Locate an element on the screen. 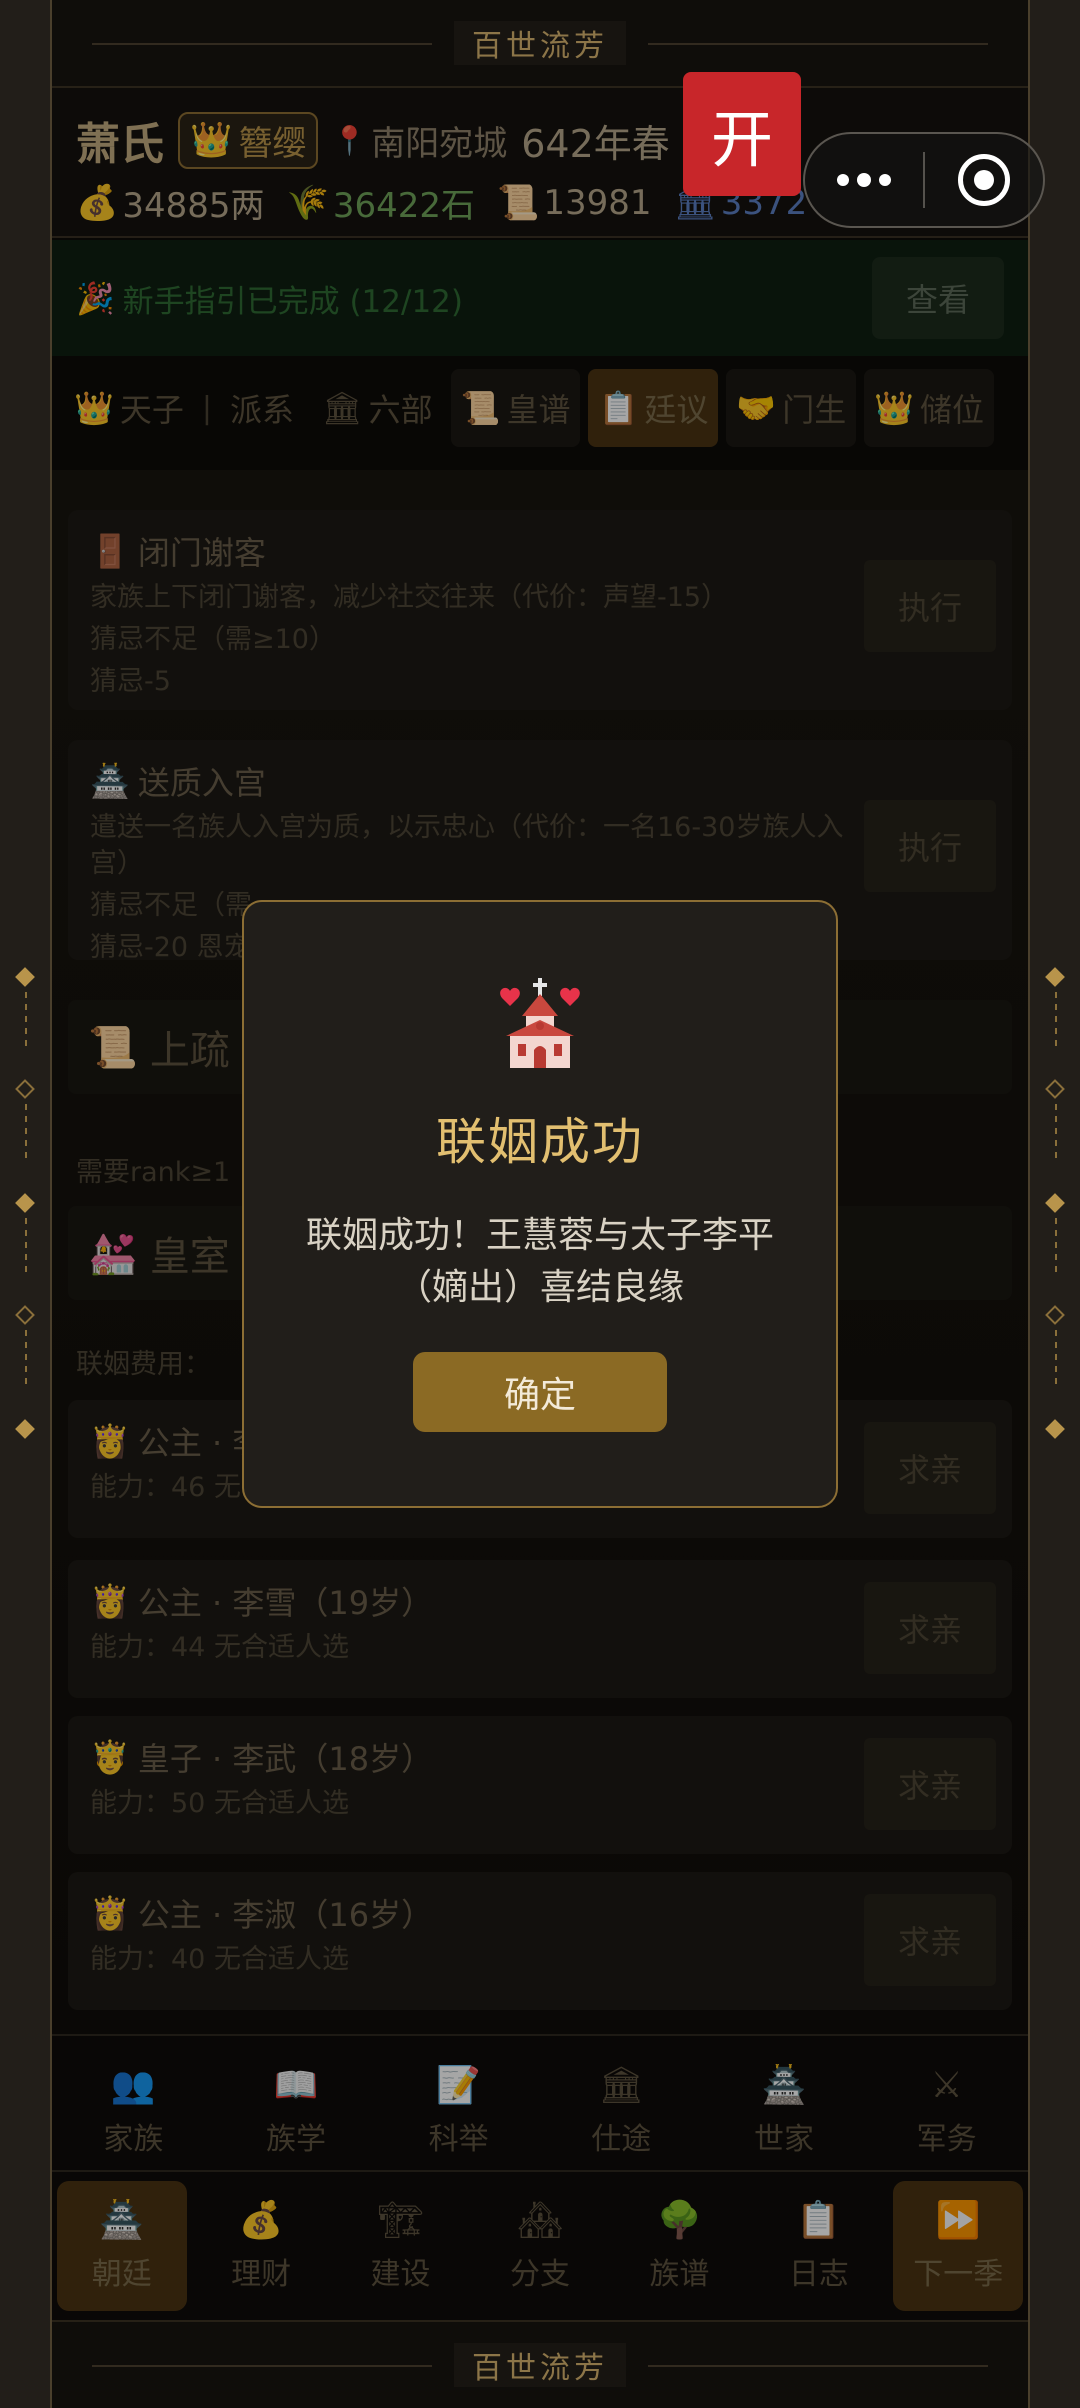 The image size is (1080, 2408). left-rail is located at coordinates (26, 1204).